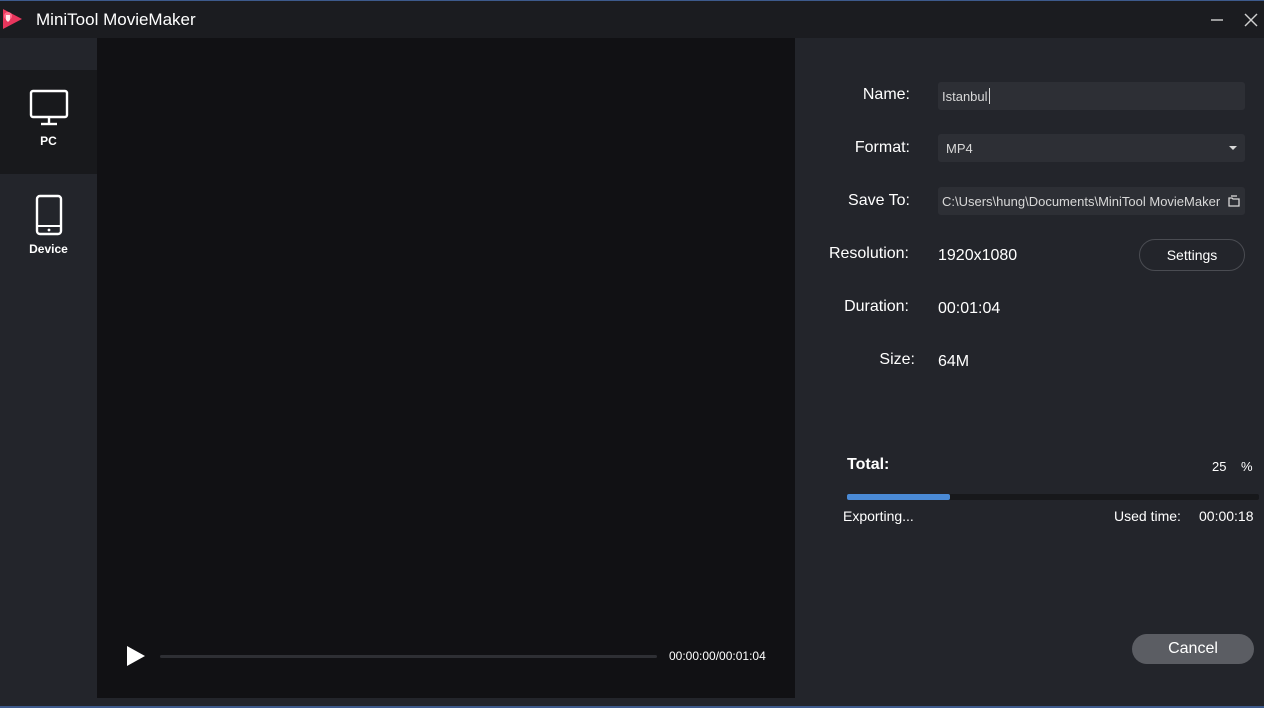 The width and height of the screenshot is (1264, 708). What do you see at coordinates (48, 107) in the screenshot?
I see `monitor-icon` at bounding box center [48, 107].